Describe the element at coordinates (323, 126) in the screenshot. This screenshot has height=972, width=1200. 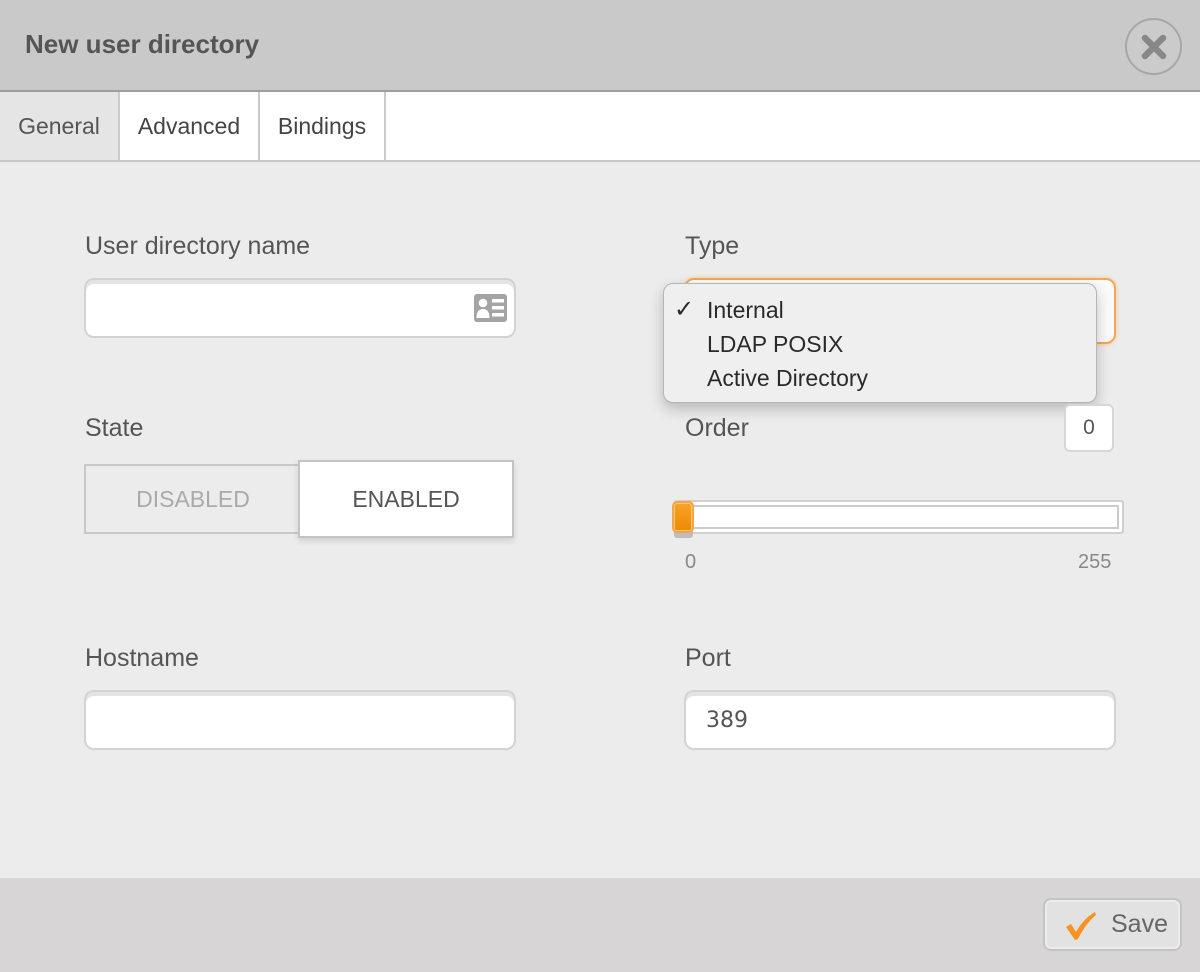
I see `tab-bindings: Bindings` at that location.